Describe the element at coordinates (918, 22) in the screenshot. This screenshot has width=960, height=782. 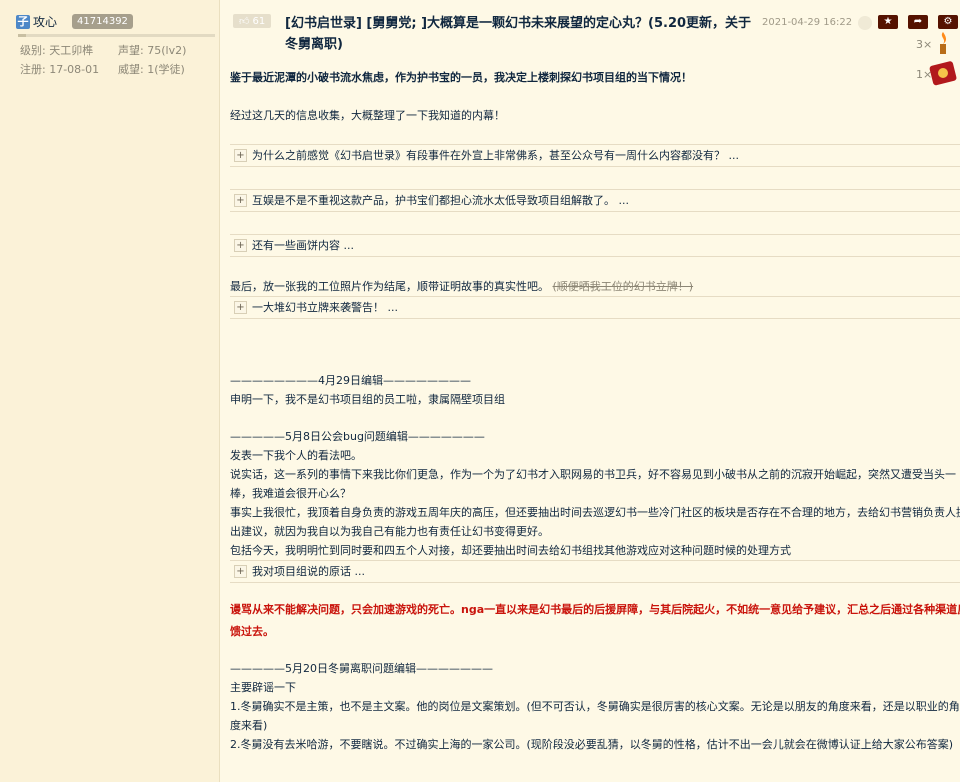
I see `share-icon: ➦` at that location.